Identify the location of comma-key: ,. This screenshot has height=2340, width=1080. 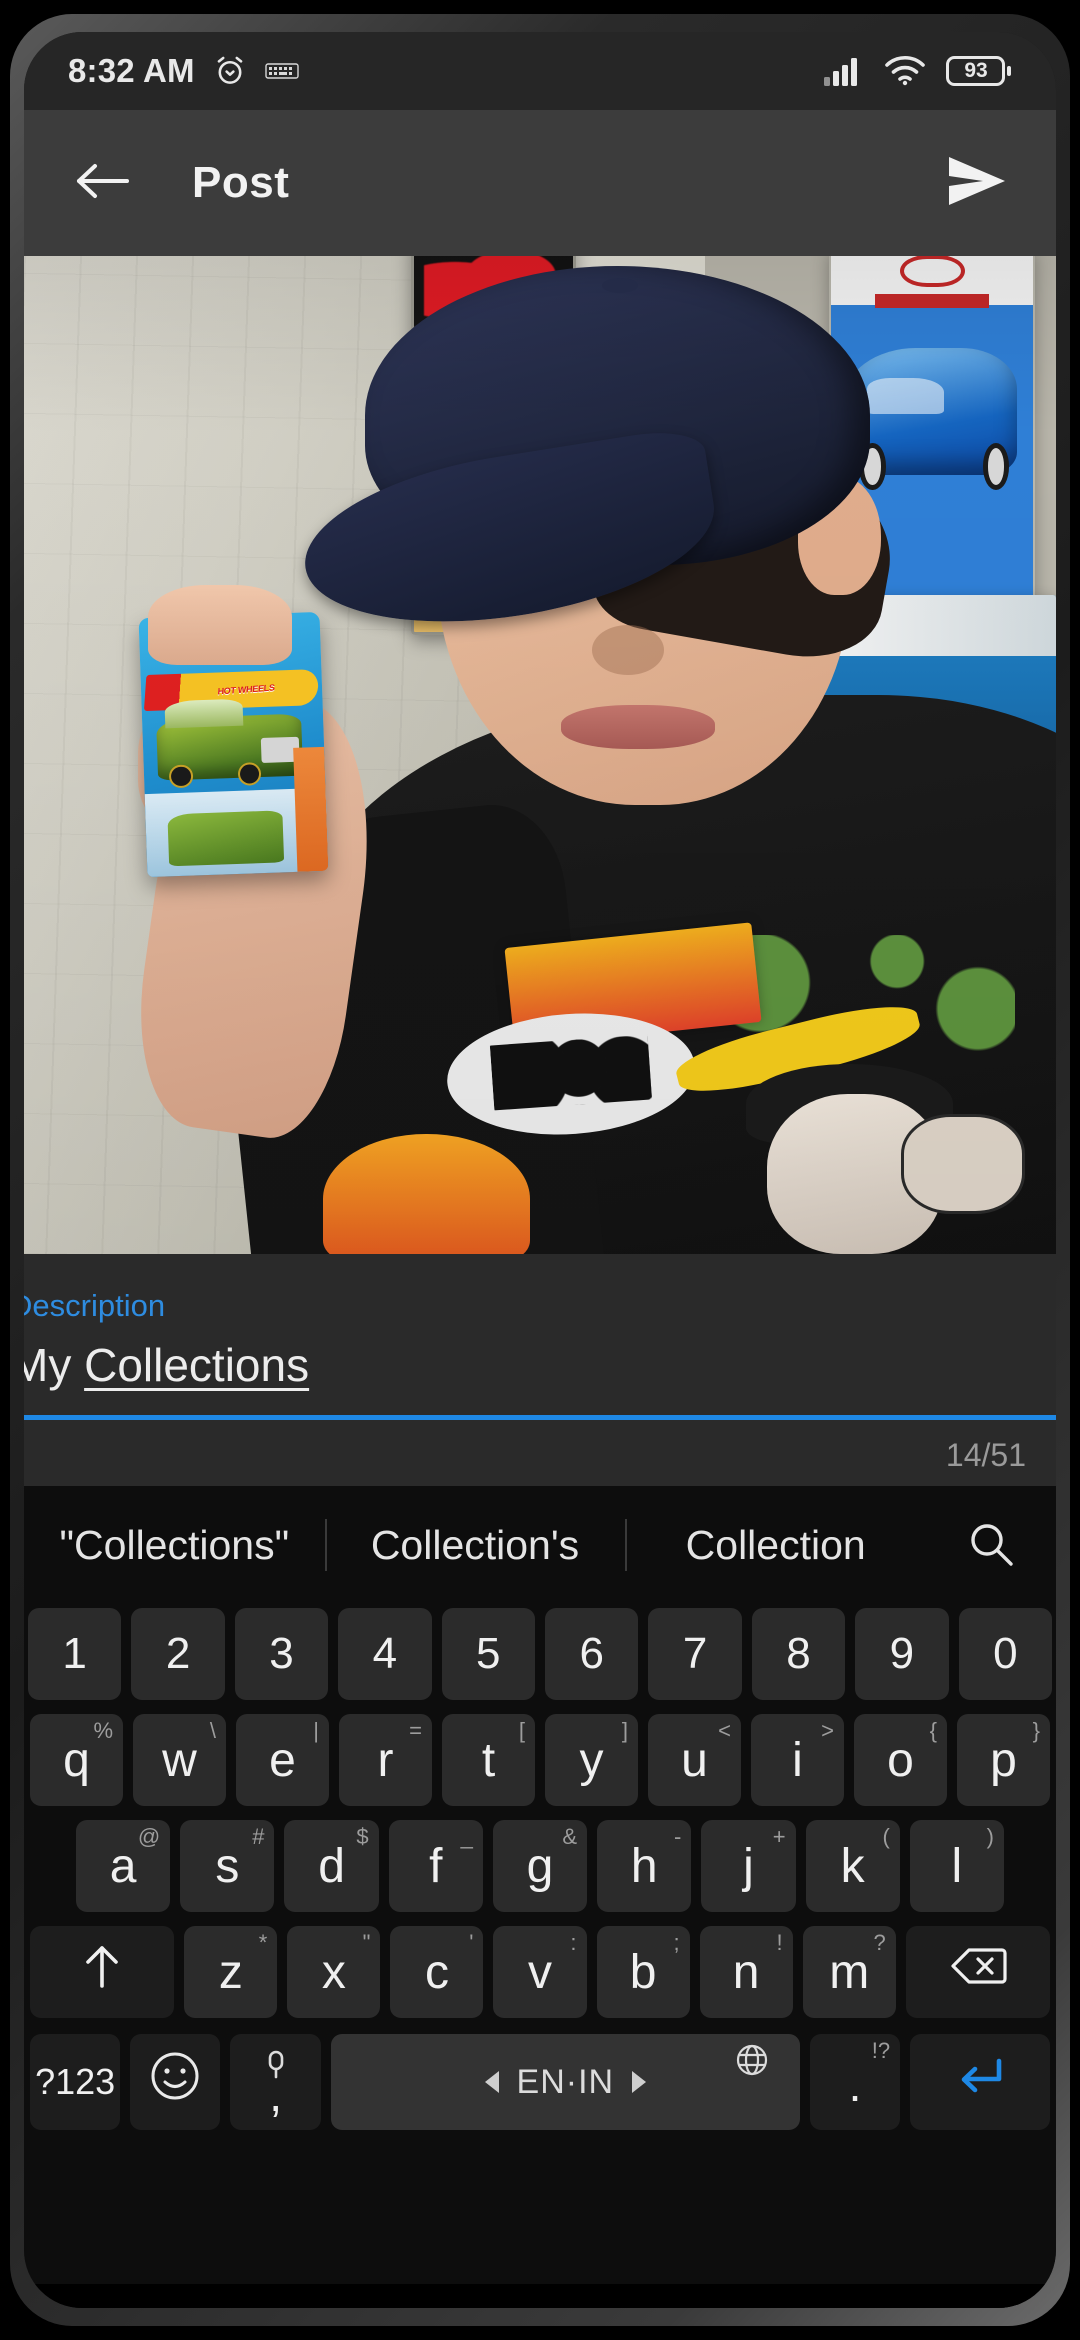
(275, 2082).